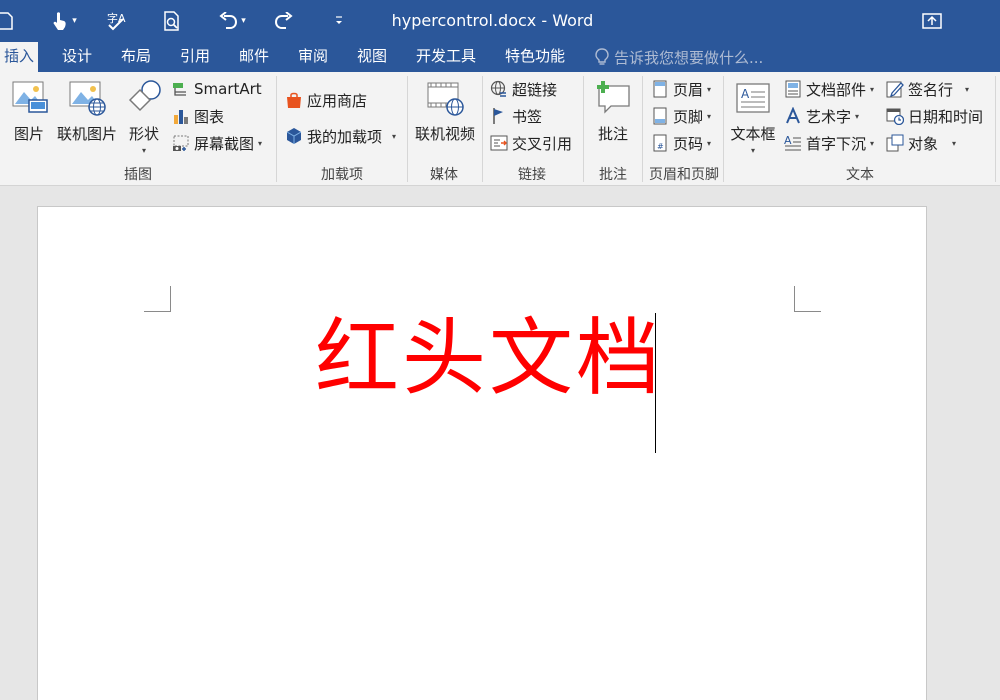  What do you see at coordinates (489, 358) in the screenshot?
I see `document-heading: 红头文档` at bounding box center [489, 358].